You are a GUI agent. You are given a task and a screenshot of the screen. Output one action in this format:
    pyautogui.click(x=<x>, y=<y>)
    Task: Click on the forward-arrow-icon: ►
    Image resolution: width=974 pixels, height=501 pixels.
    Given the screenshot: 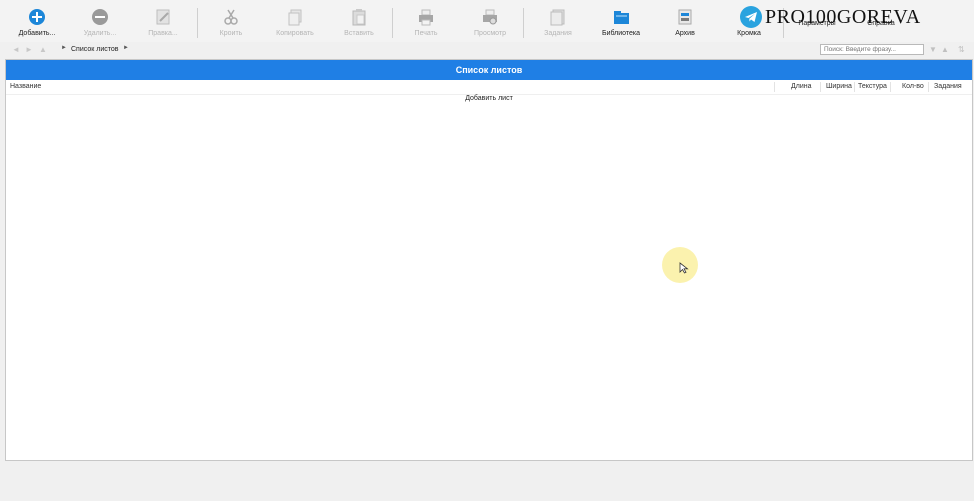 What is the action you would take?
    pyautogui.click(x=29, y=49)
    